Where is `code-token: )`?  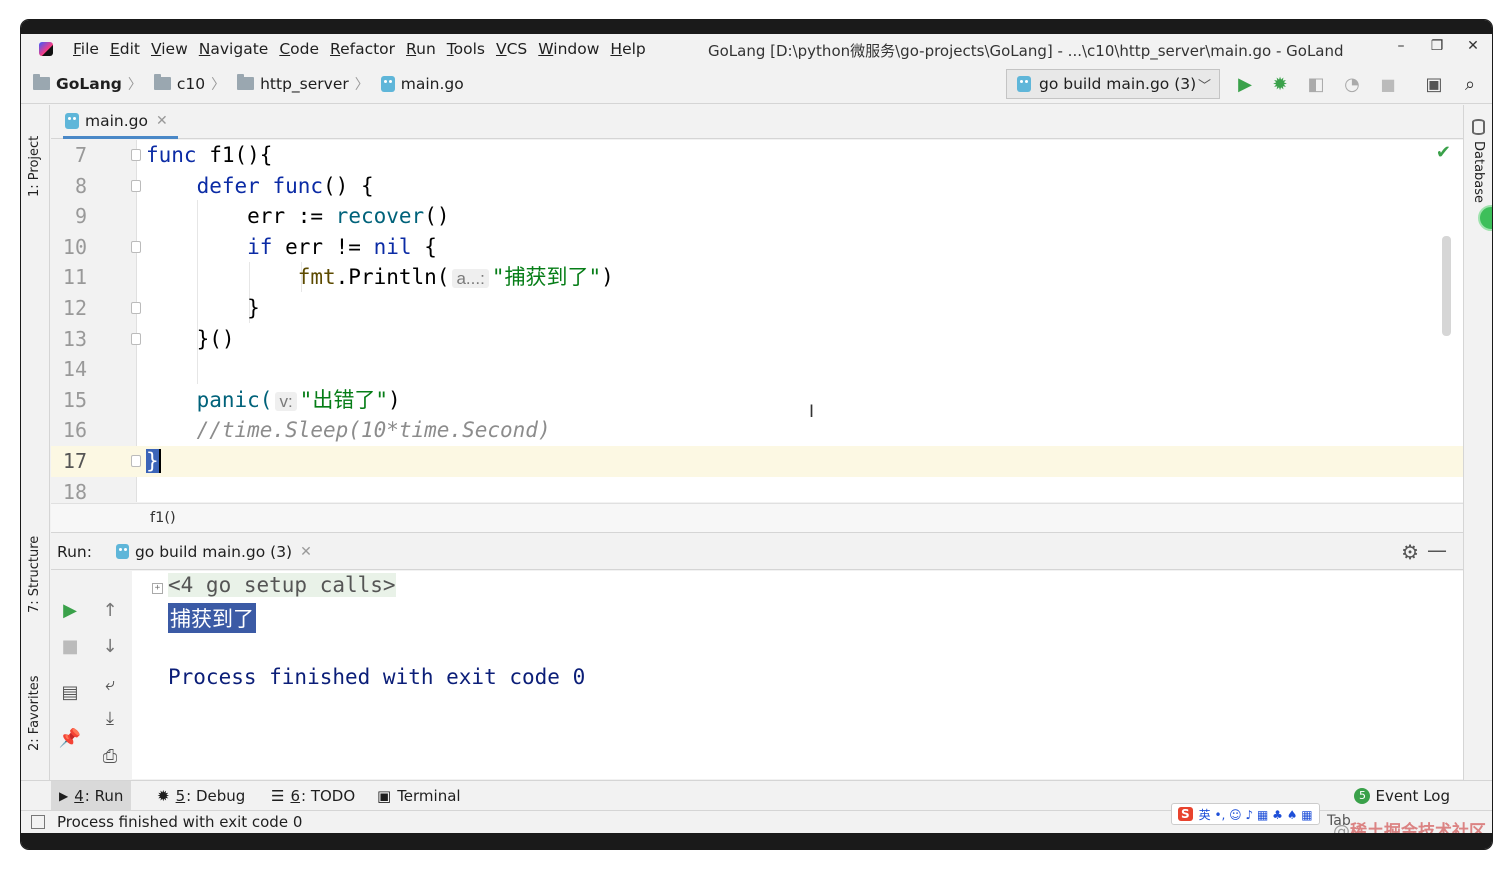
code-token: ) is located at coordinates (607, 277).